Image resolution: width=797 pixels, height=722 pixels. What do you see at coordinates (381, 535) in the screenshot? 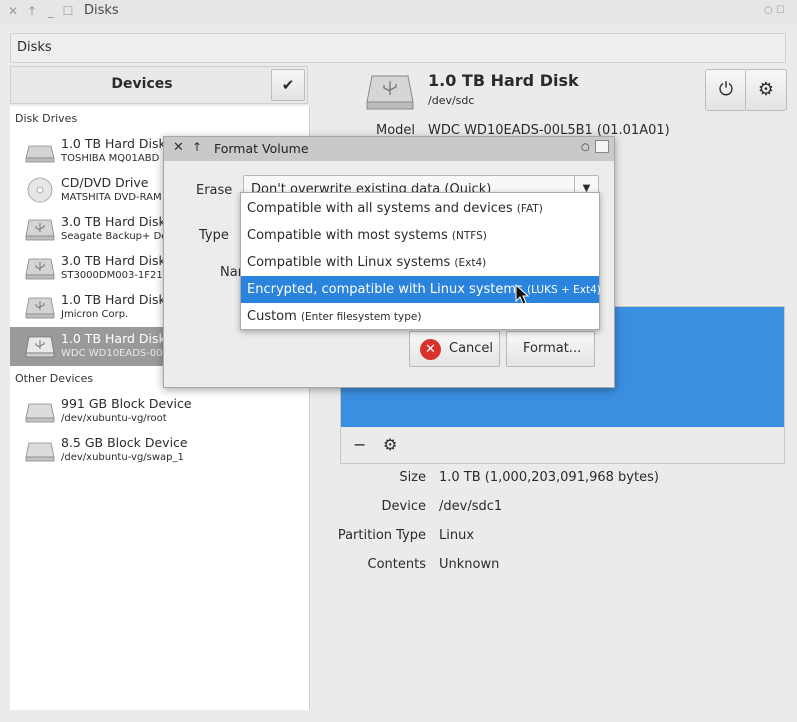
I see `partition-type-label: Partition Type` at bounding box center [381, 535].